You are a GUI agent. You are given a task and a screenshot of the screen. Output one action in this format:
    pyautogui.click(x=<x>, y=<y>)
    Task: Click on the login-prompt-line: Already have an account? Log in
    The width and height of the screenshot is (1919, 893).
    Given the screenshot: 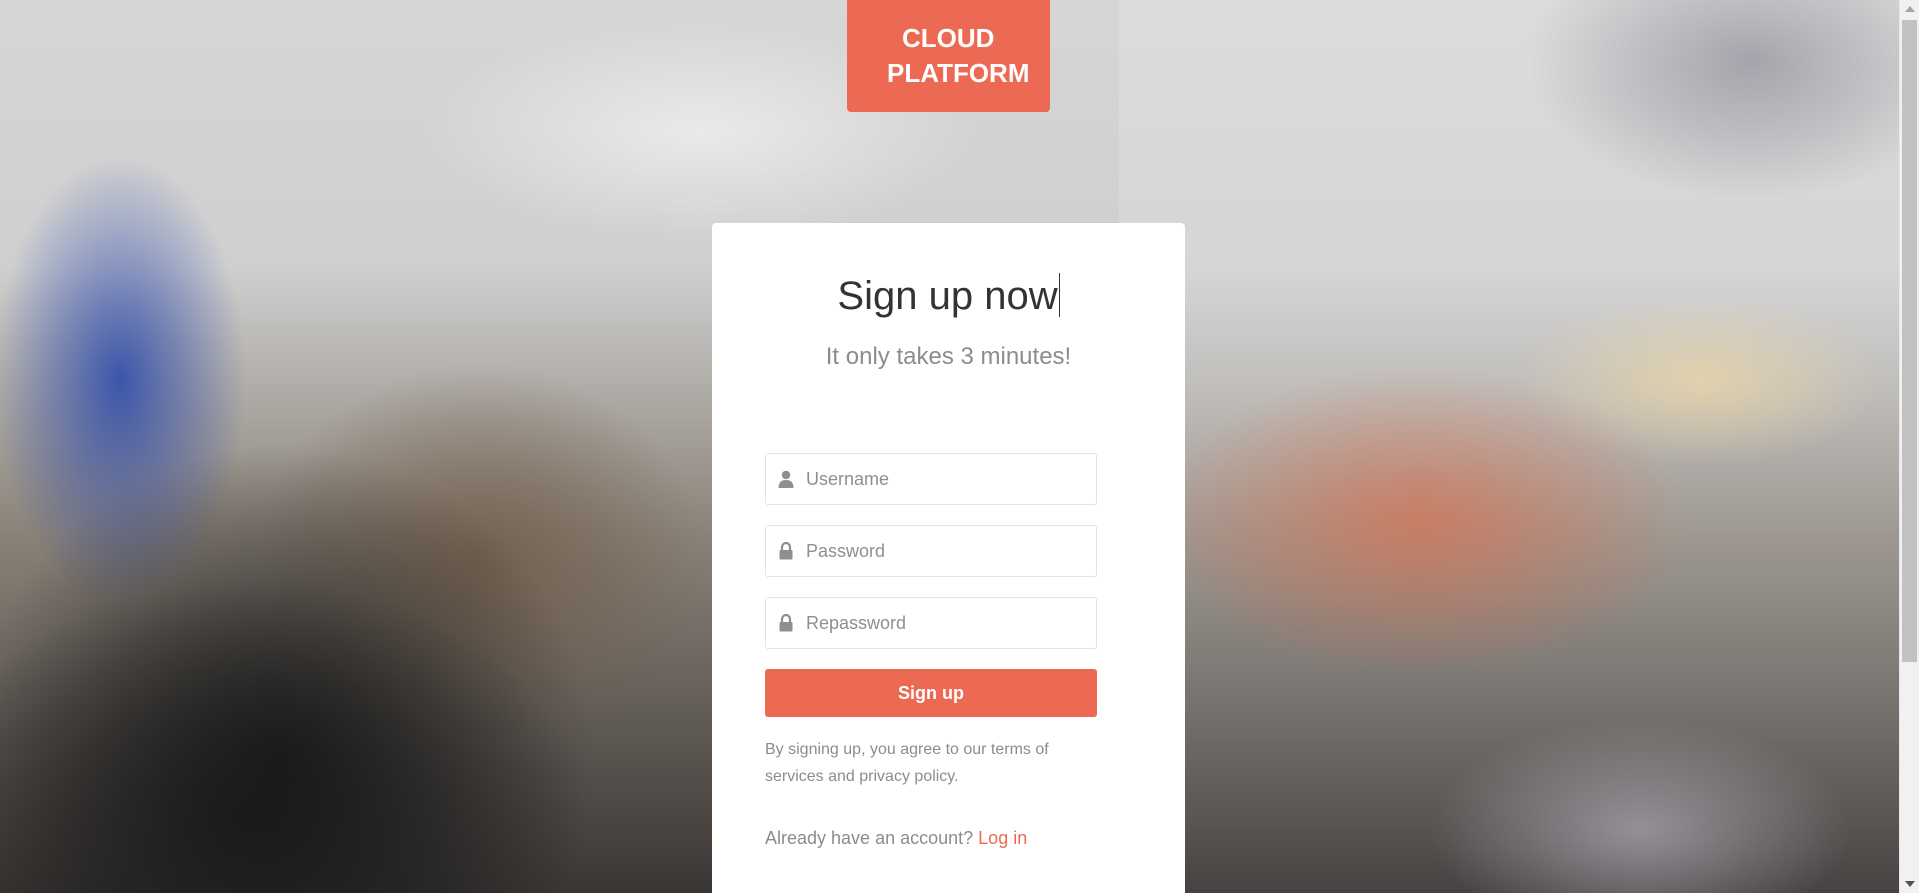 What is the action you would take?
    pyautogui.click(x=896, y=838)
    